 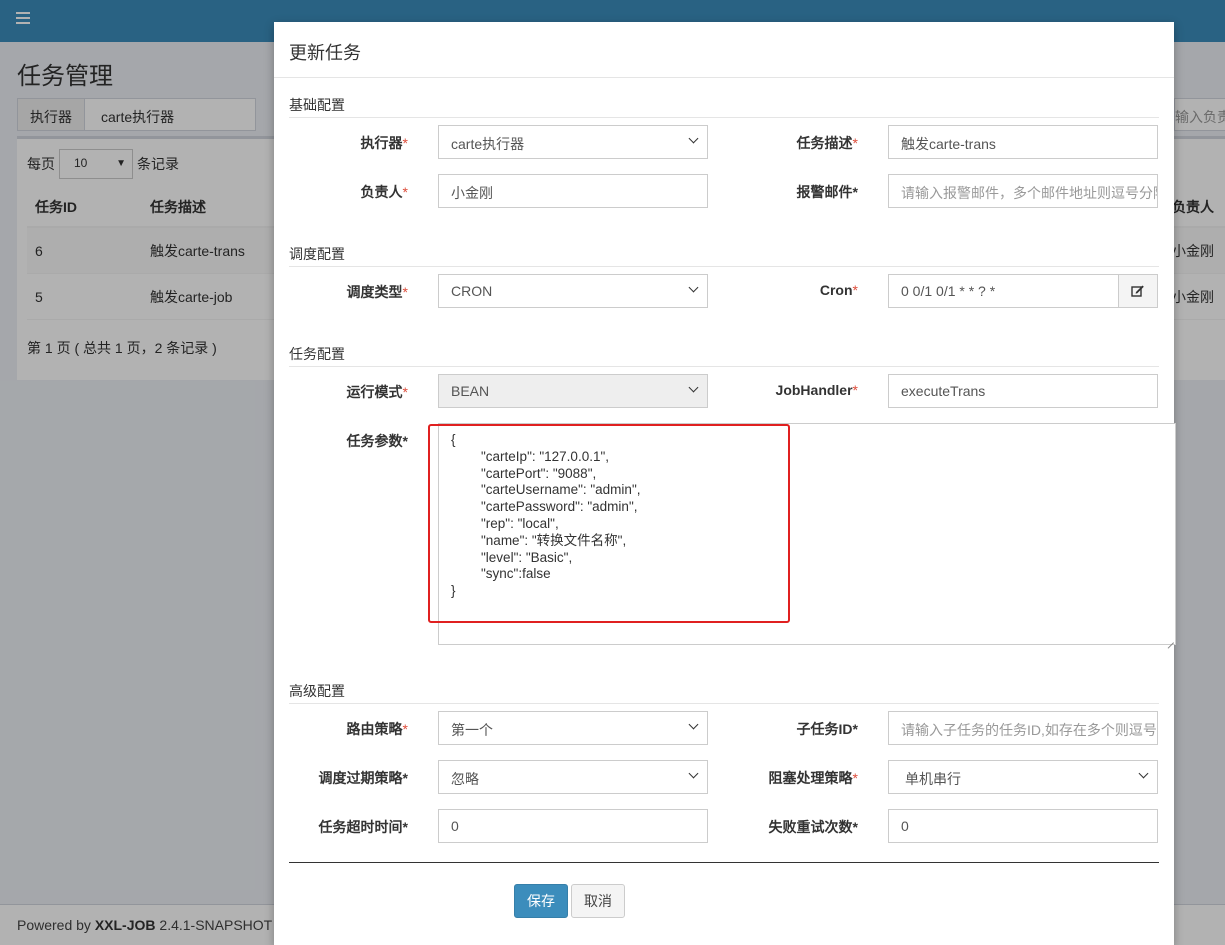 What do you see at coordinates (472, 730) in the screenshot?
I see `route-strategy-value: 第一个` at bounding box center [472, 730].